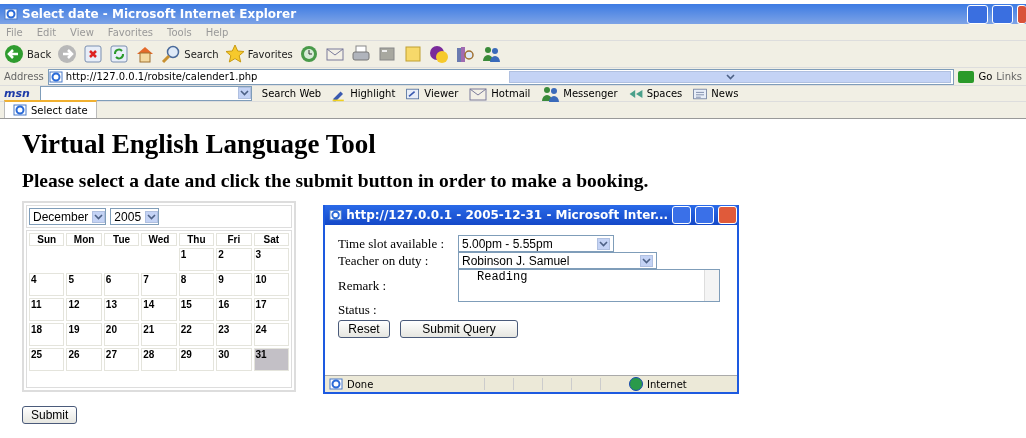  What do you see at coordinates (271, 259) in the screenshot?
I see `day-cell: 3` at bounding box center [271, 259].